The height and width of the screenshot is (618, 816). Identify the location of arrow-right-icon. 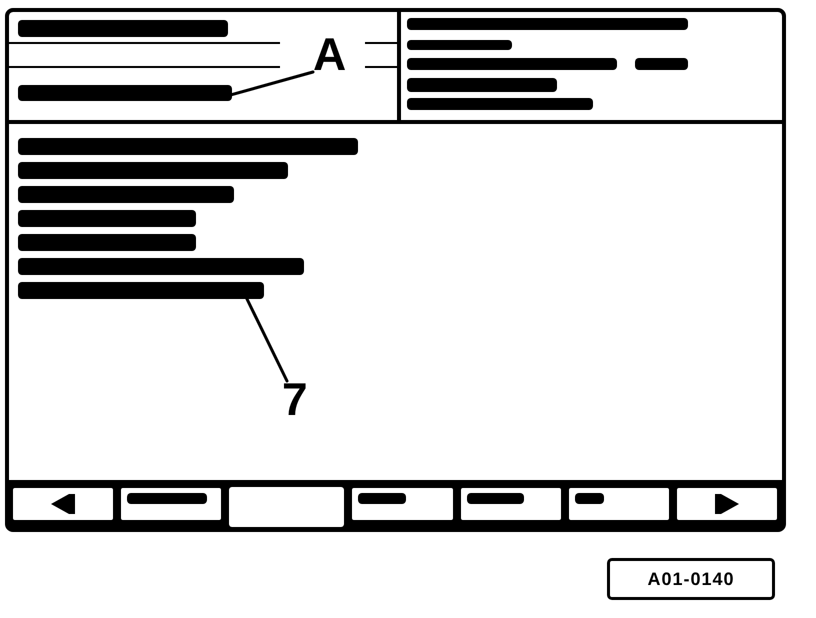
(726, 504).